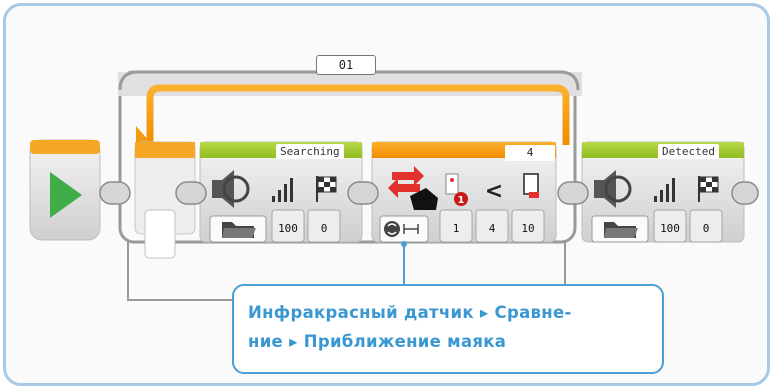 Image resolution: width=773 pixels, height=389 pixels. Describe the element at coordinates (310, 151) in the screenshot. I see `sound-file-label-searching: Searching` at that location.